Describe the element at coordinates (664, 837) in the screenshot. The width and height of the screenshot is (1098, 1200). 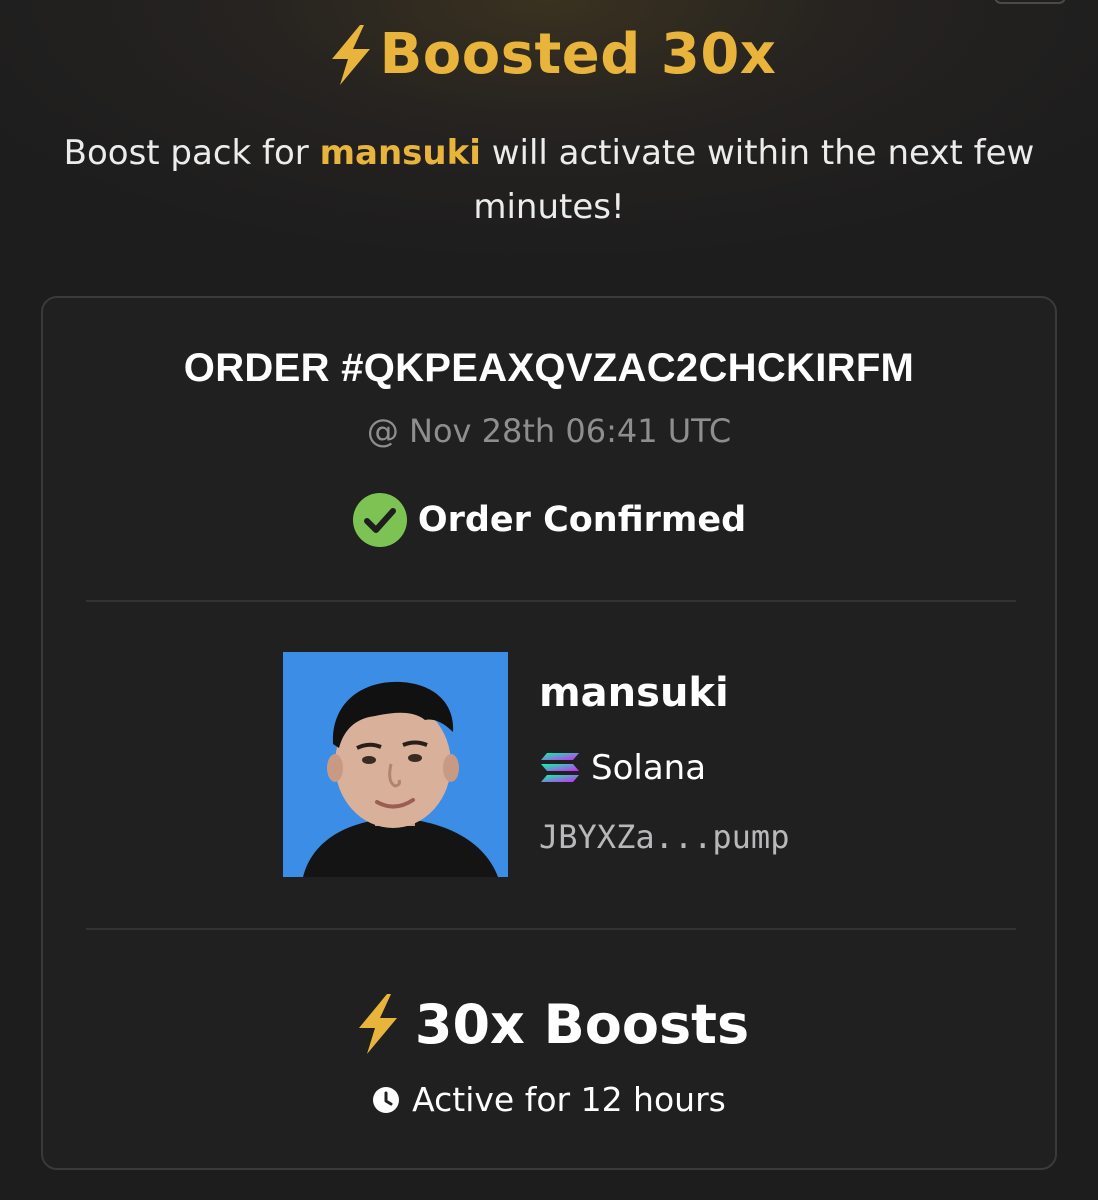
I see `token-address: JBYXZa...pump` at that location.